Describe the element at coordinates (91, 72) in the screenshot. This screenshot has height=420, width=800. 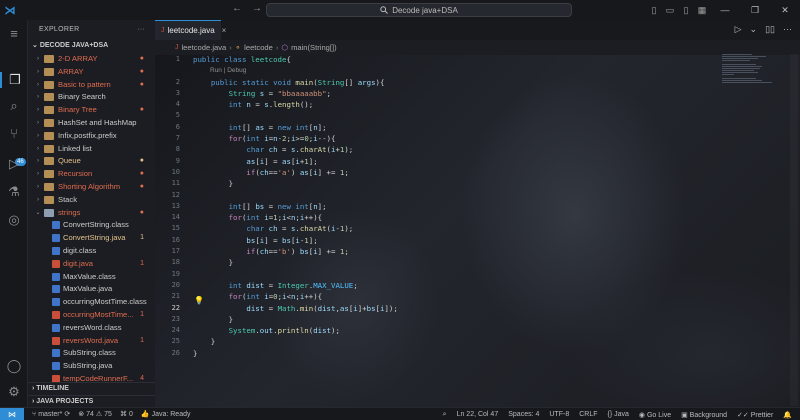
I see `tree-folder: › ARRAY ●` at that location.